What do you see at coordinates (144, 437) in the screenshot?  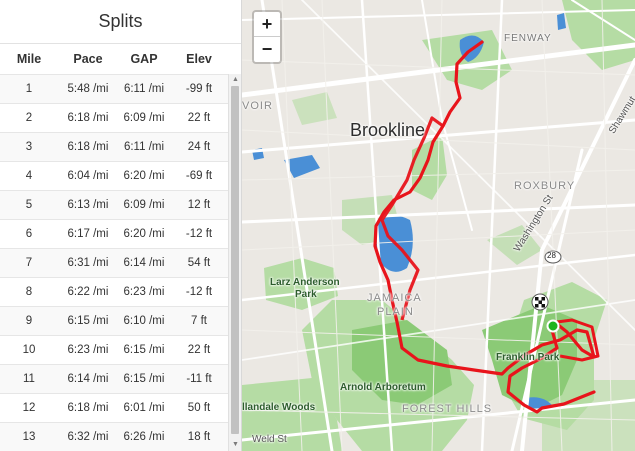 I see `split-gap: 6:26 /mi` at bounding box center [144, 437].